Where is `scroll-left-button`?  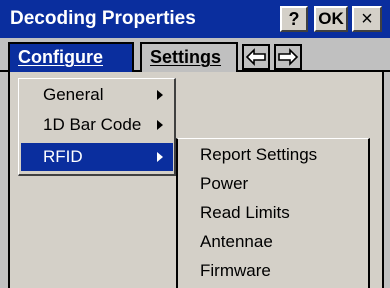 scroll-left-button is located at coordinates (256, 57).